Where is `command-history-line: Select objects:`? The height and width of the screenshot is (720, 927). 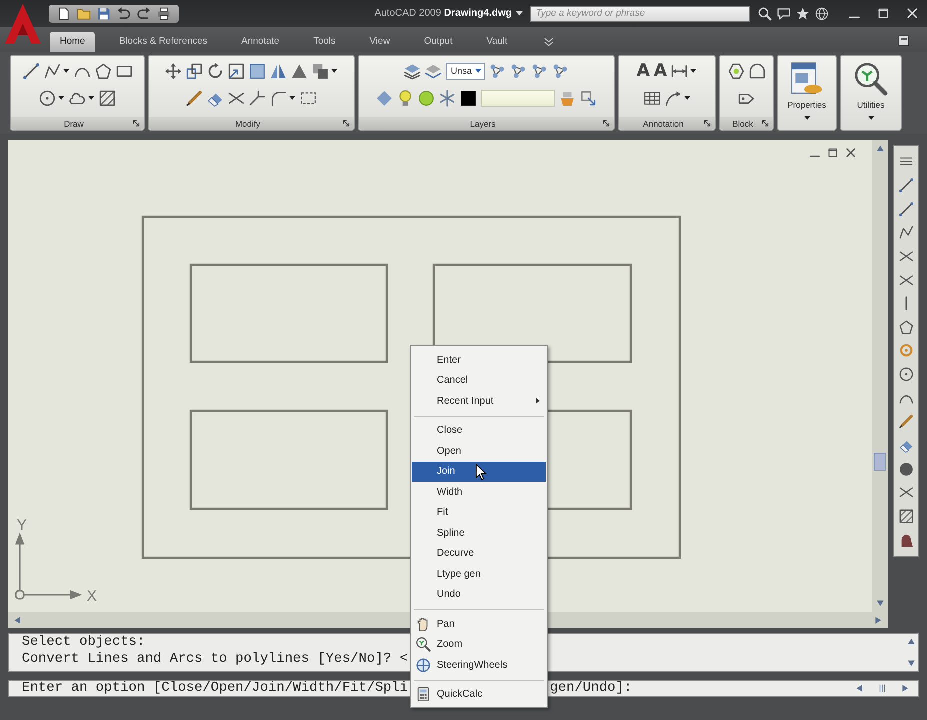
command-history-line: Select objects: is located at coordinates (84, 642).